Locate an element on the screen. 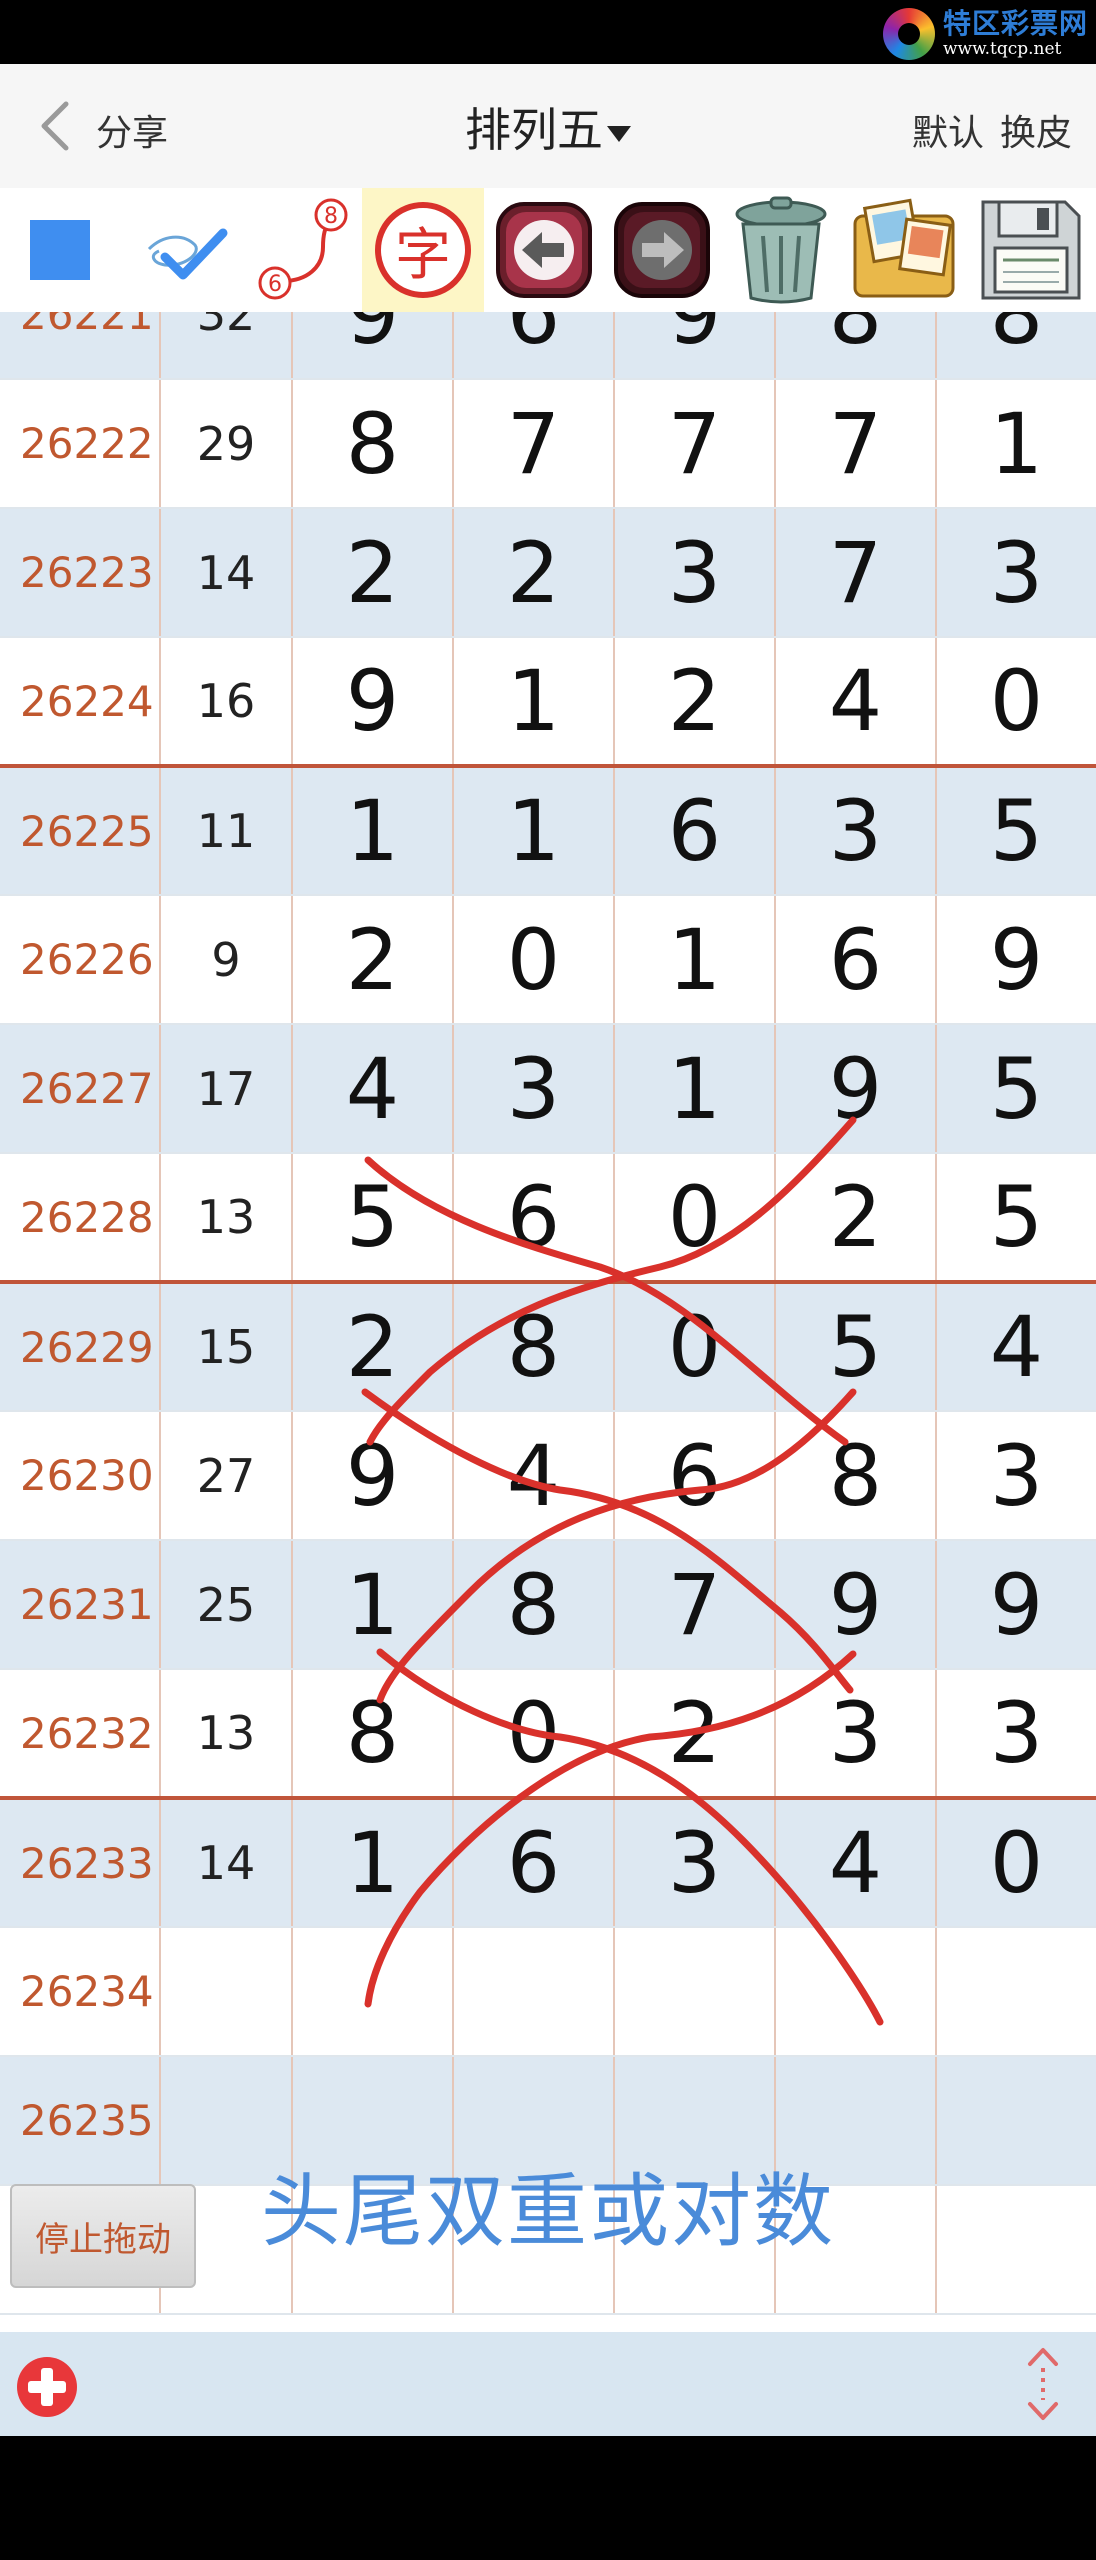 This screenshot has height=2560, width=1096. digit-cell-pos4: 6 is located at coordinates (856, 960).